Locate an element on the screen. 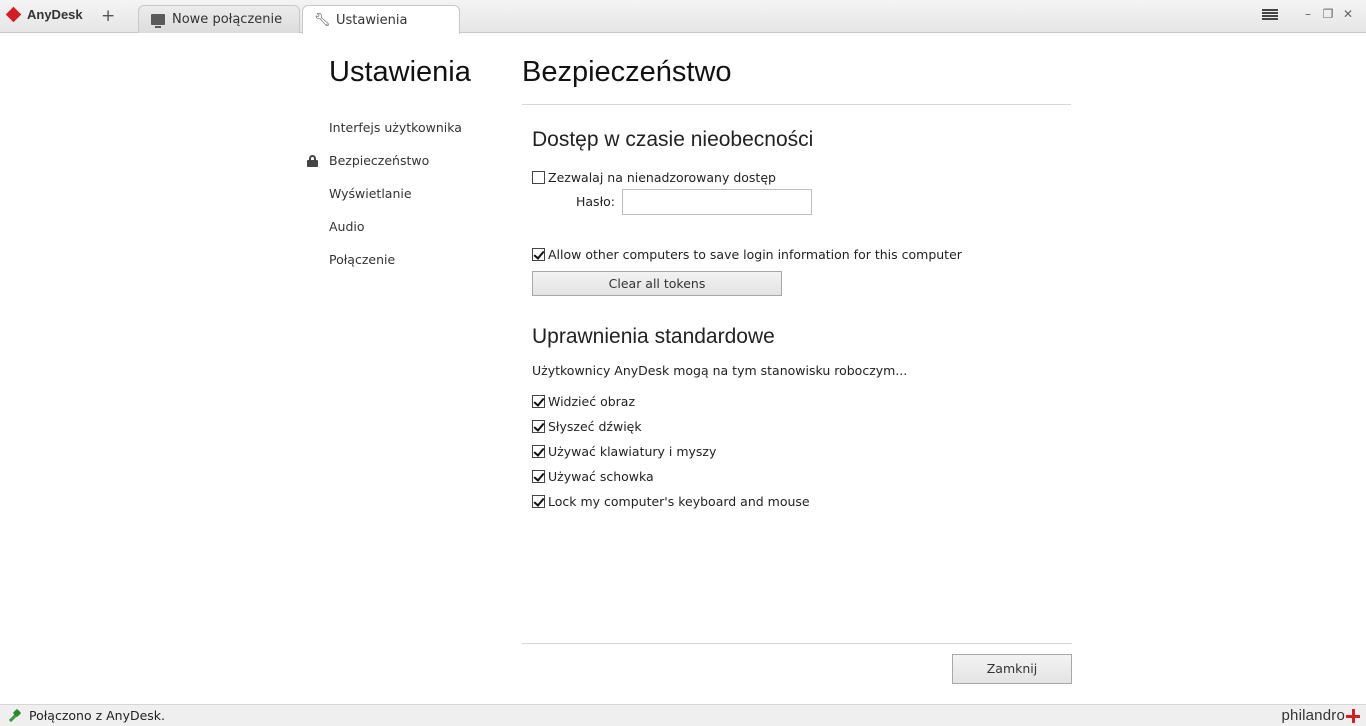 The height and width of the screenshot is (726, 1366). nav-item-label: Interfejs użytkownika is located at coordinates (395, 127).